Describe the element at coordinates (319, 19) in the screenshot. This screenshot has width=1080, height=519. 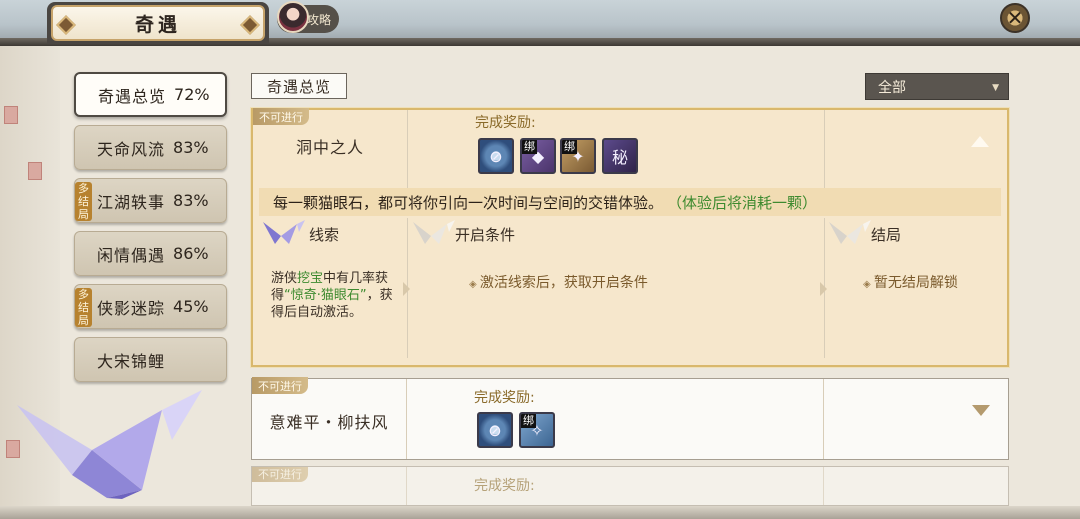
I see `guide-label: 攻略` at that location.